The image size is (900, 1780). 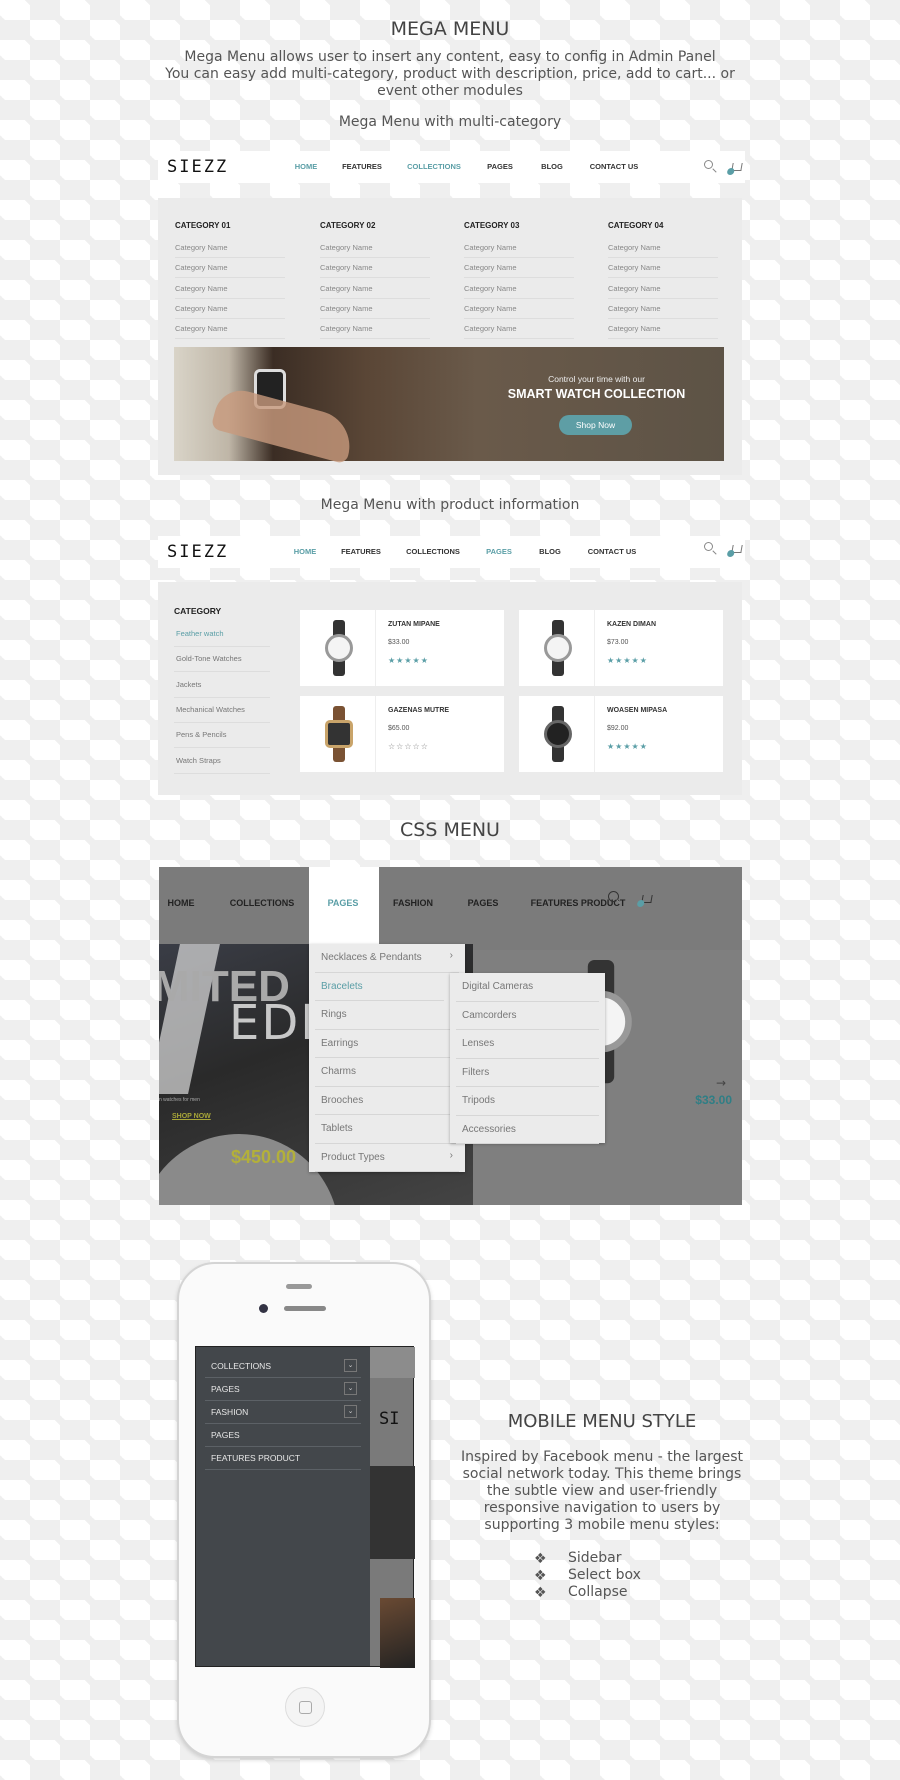 I want to click on category-link: Gold-Tone Watches, so click(x=222, y=663).